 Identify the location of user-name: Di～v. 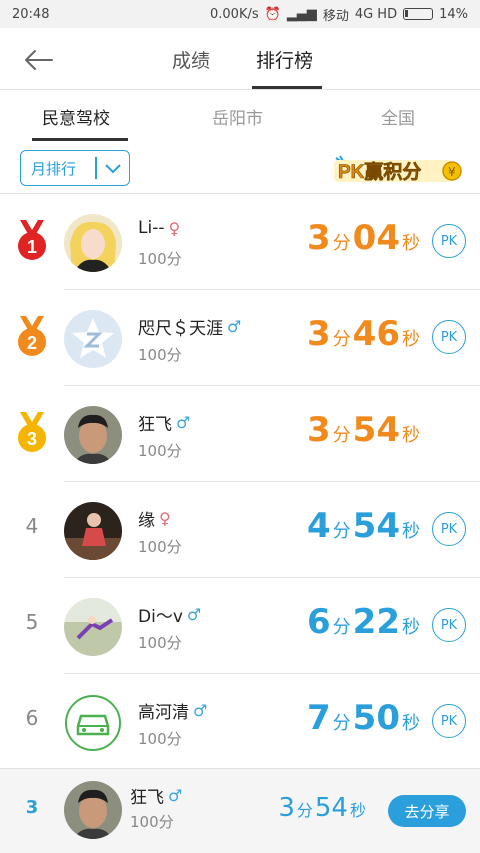
(160, 617).